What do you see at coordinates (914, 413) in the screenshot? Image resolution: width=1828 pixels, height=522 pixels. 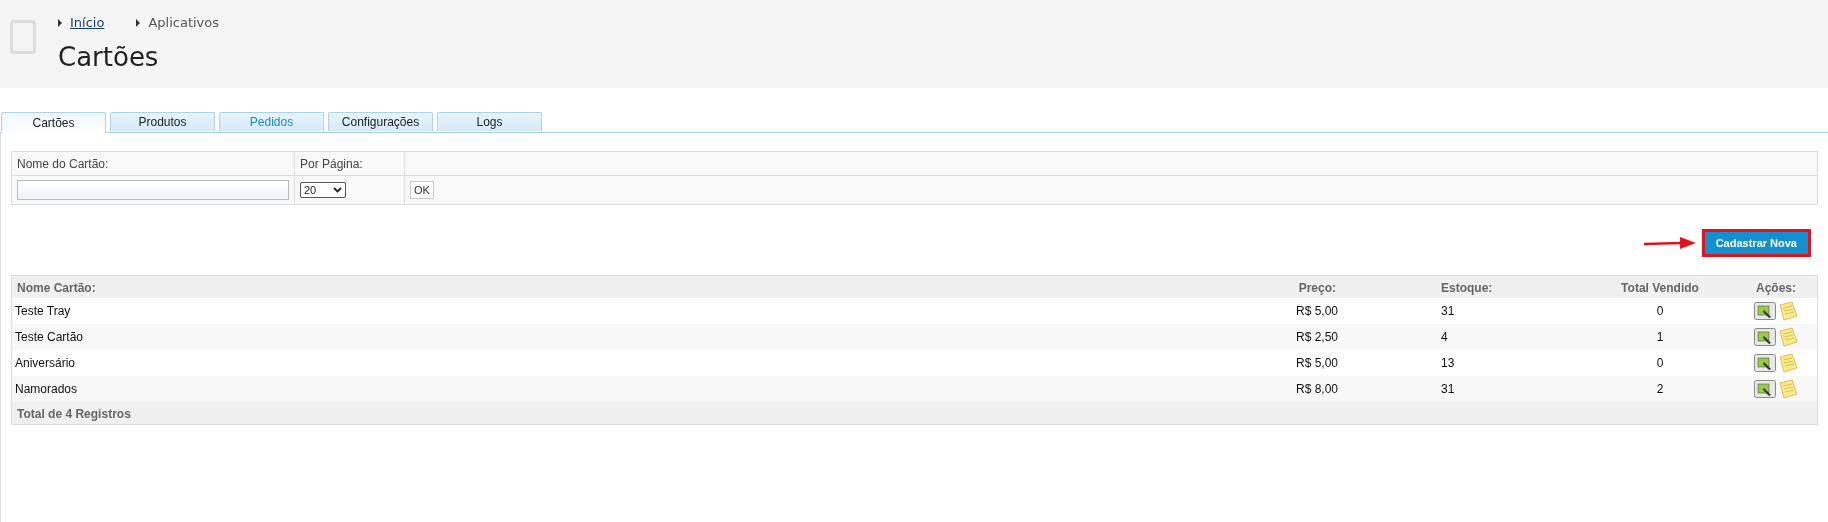 I see `table-footer: Total de 4 Registros` at bounding box center [914, 413].